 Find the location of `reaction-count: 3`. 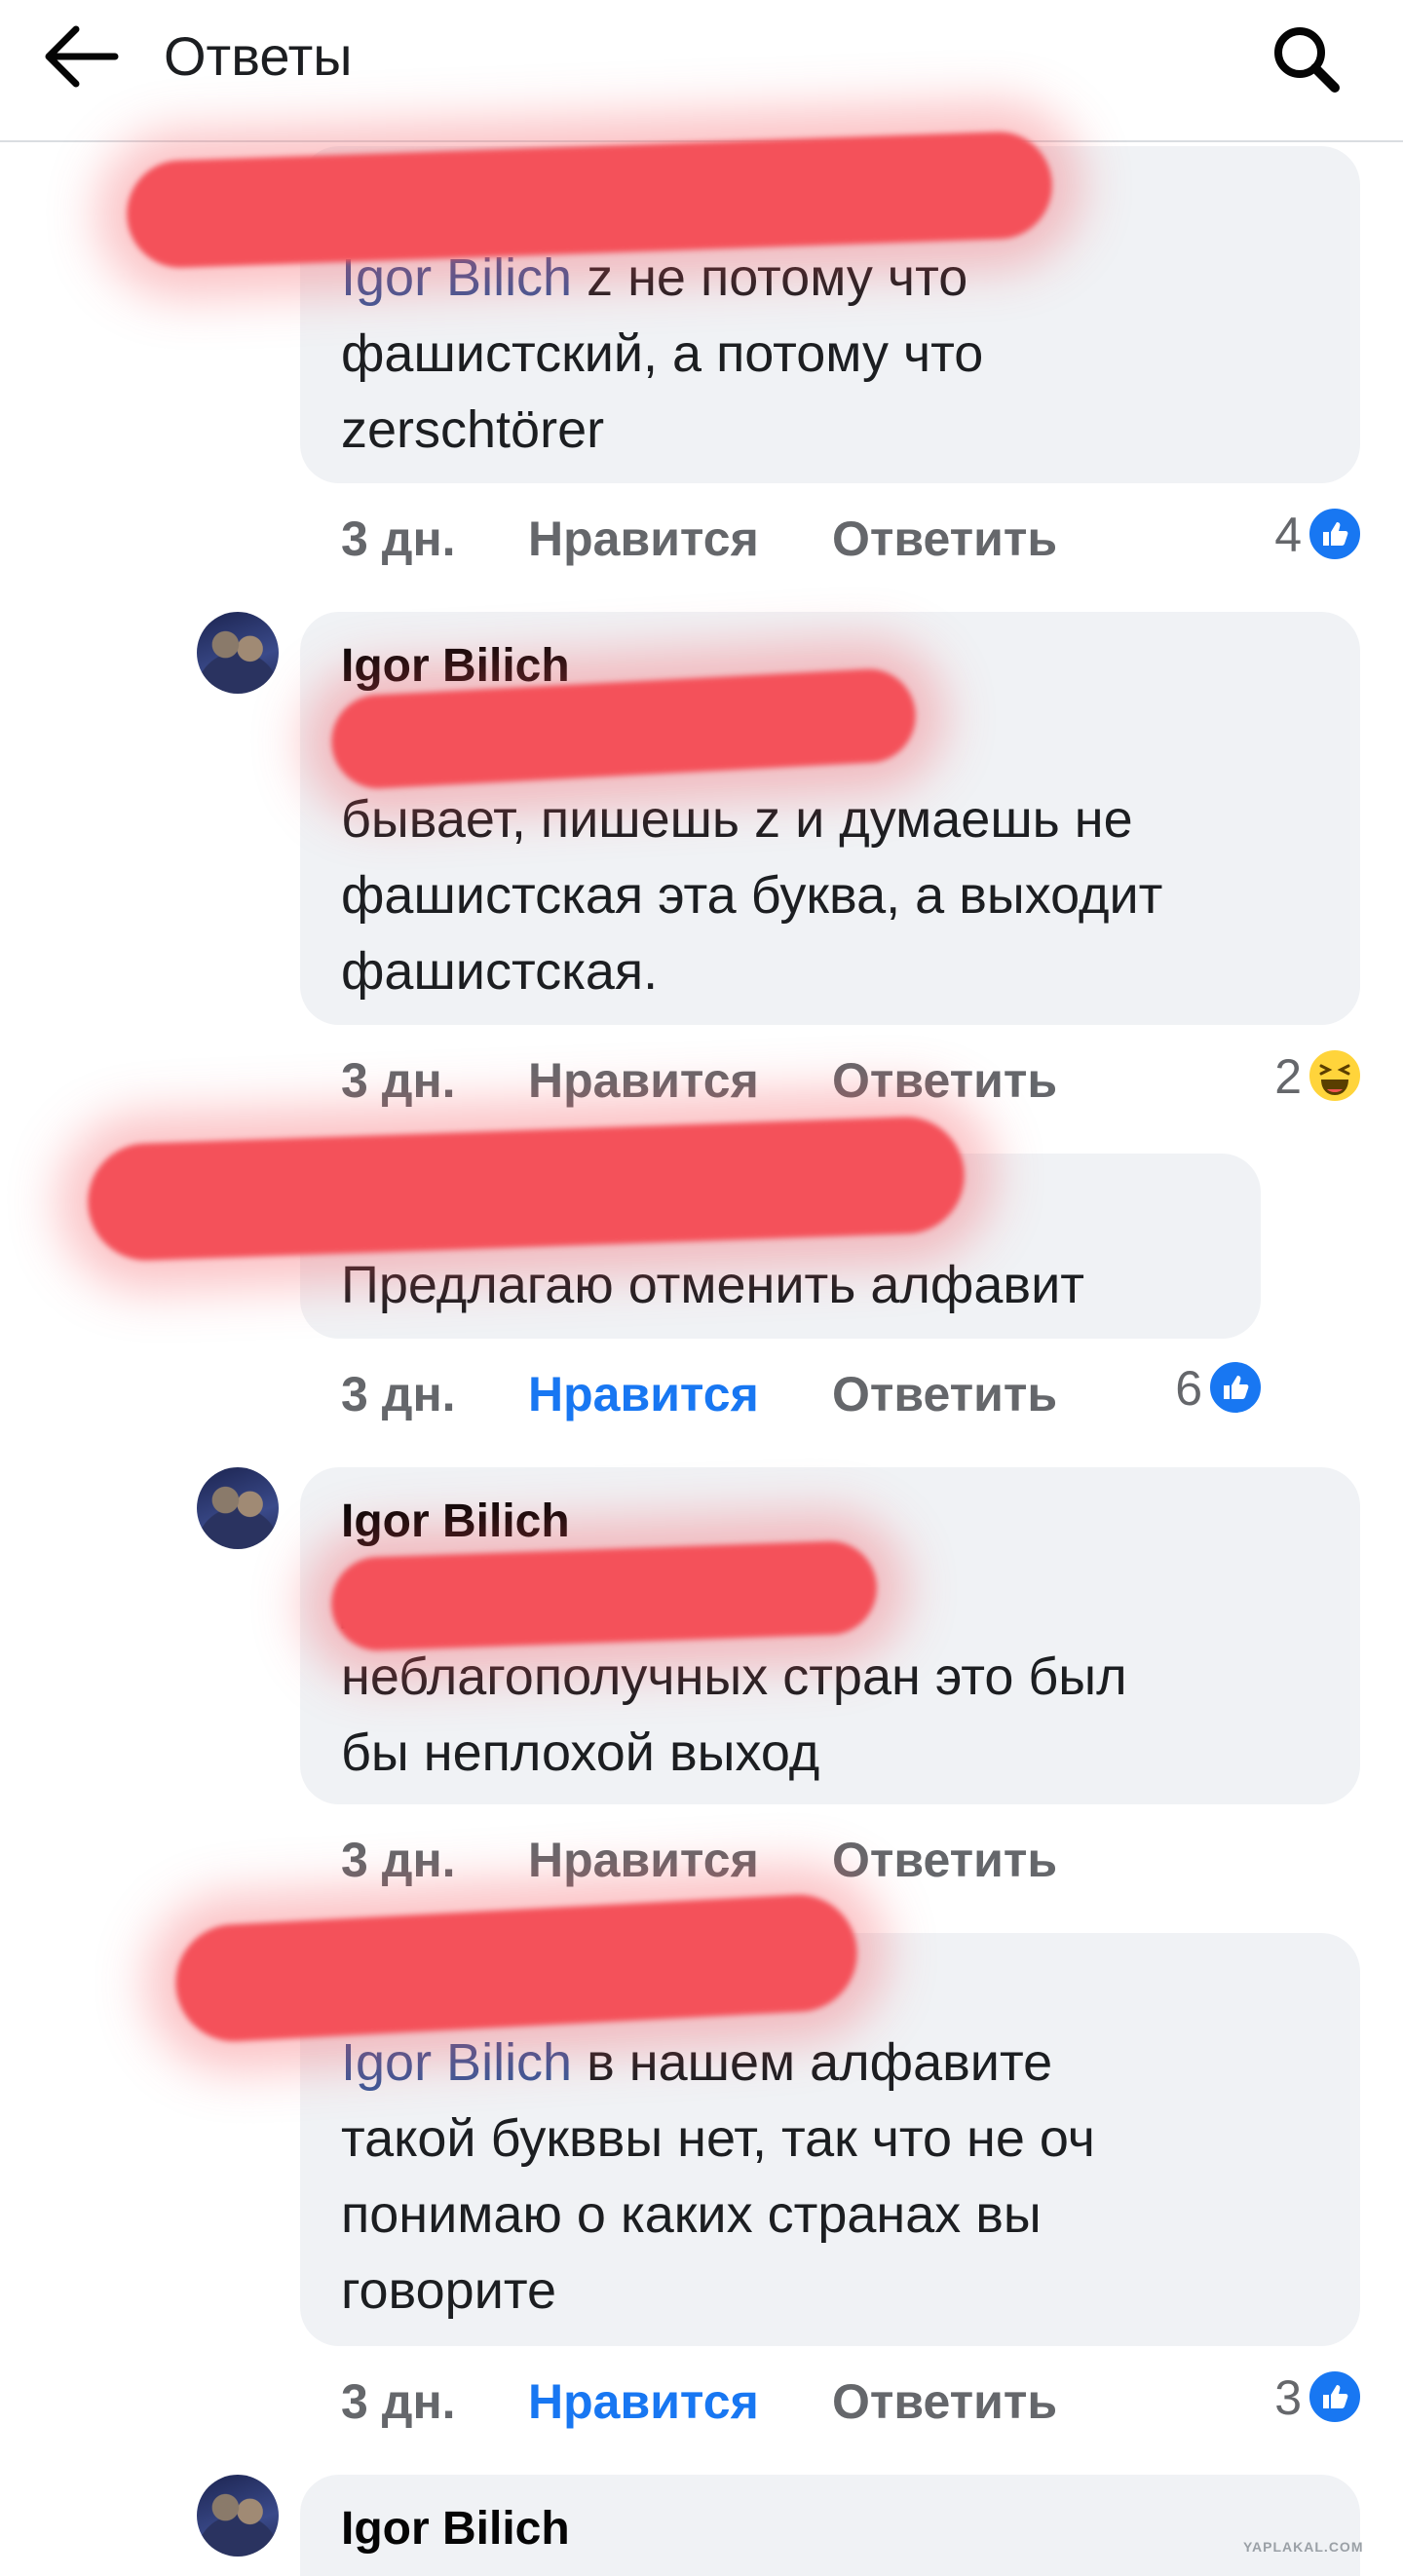

reaction-count: 3 is located at coordinates (1288, 2397).